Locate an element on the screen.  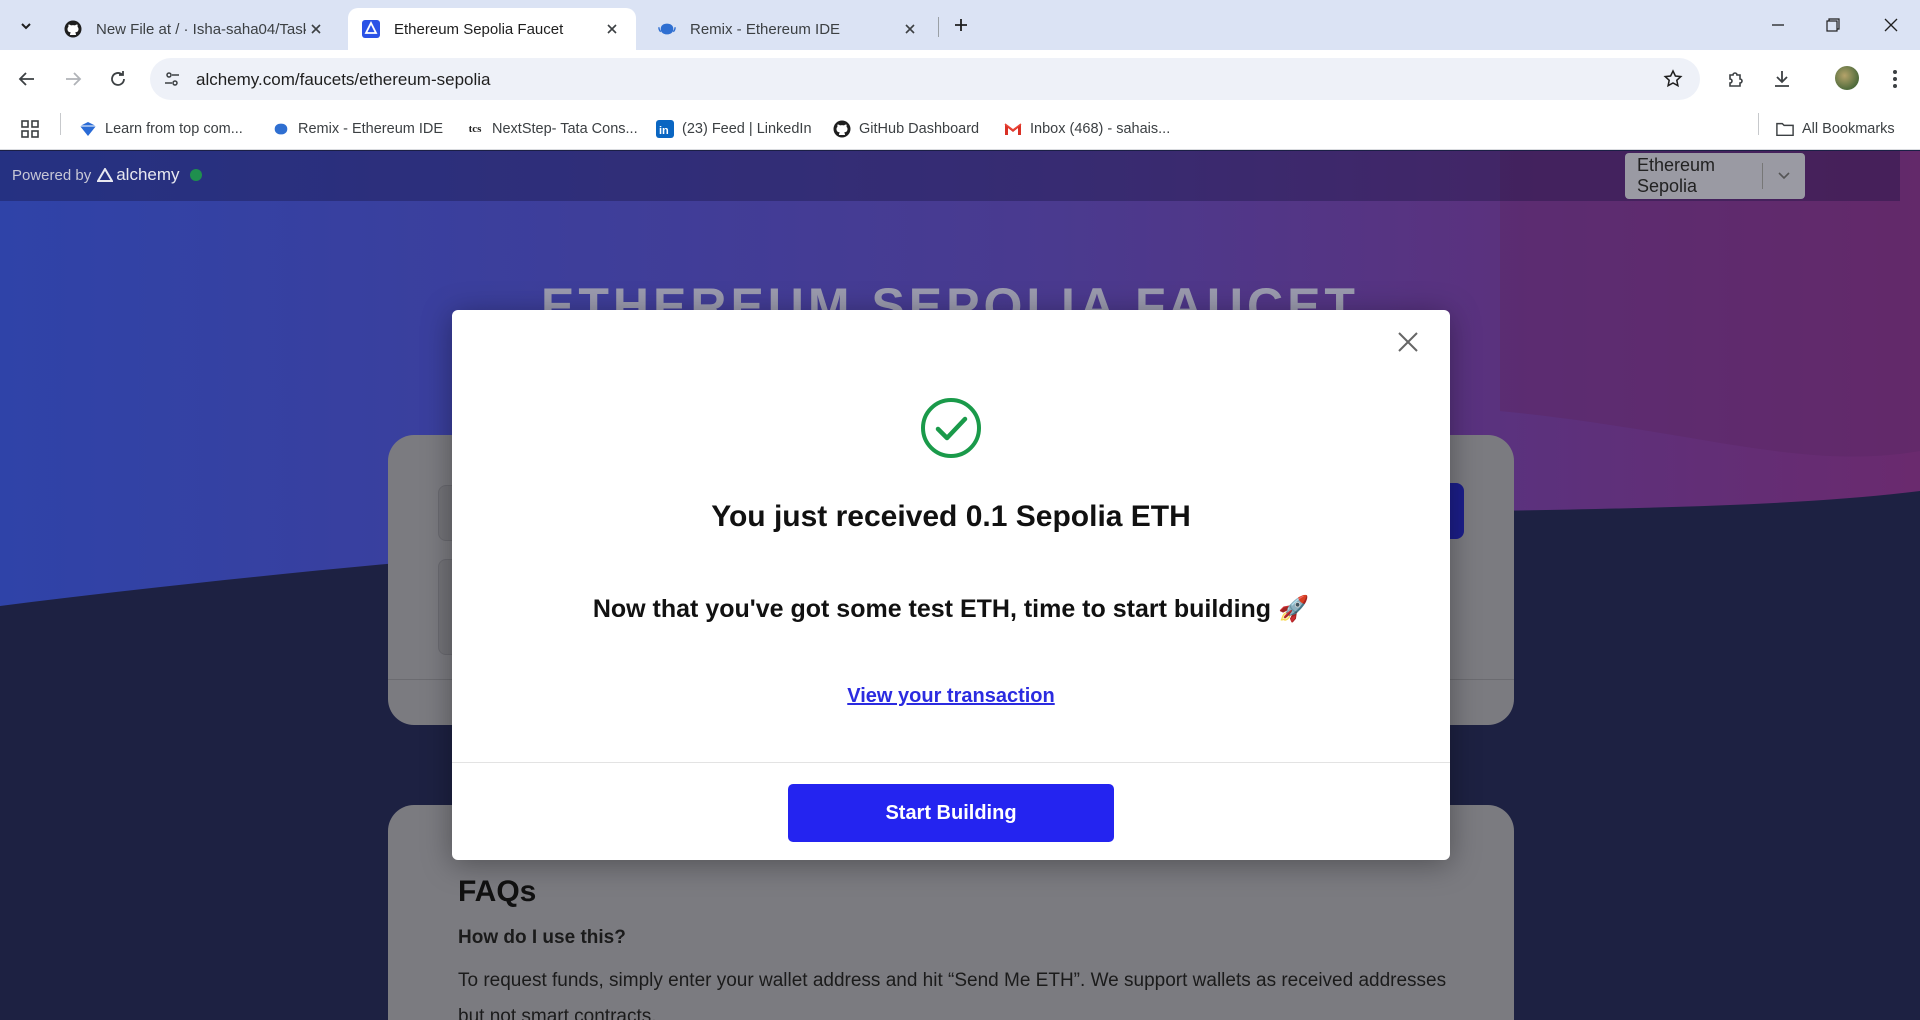
view-transaction-link-wrap: View your transaction is located at coordinates (951, 696).